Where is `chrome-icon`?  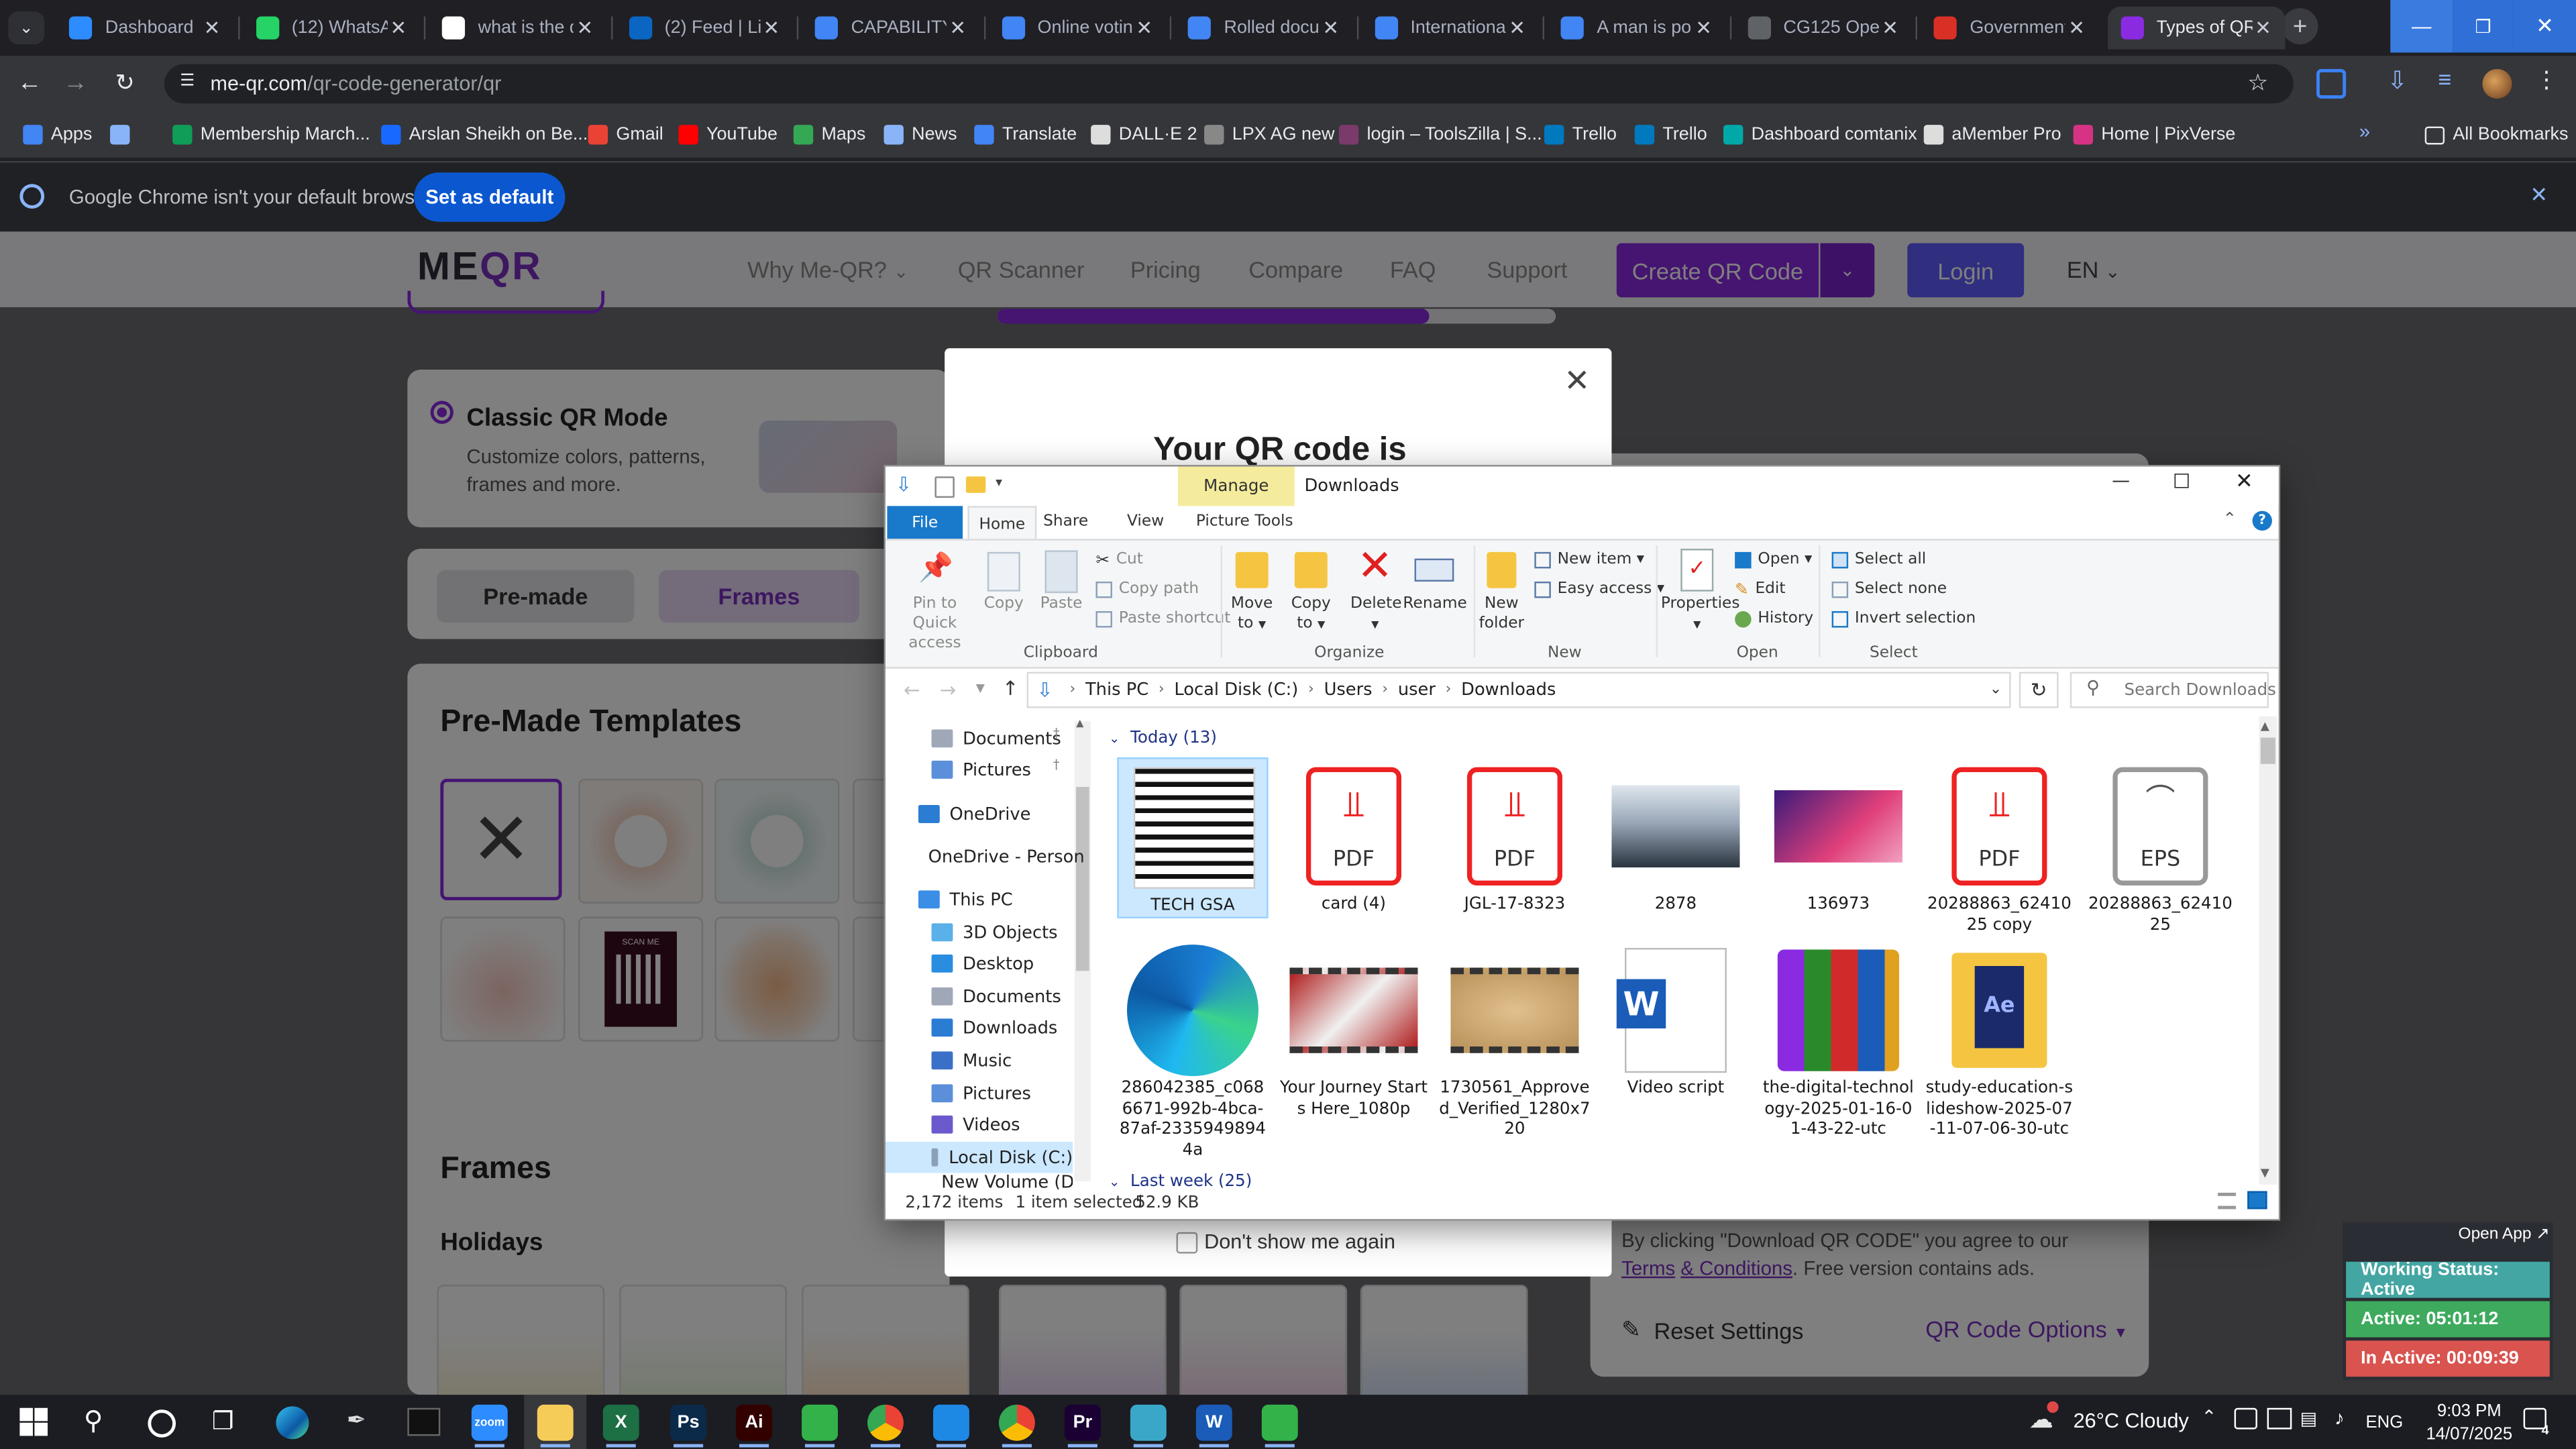
chrome-icon is located at coordinates (885, 1422).